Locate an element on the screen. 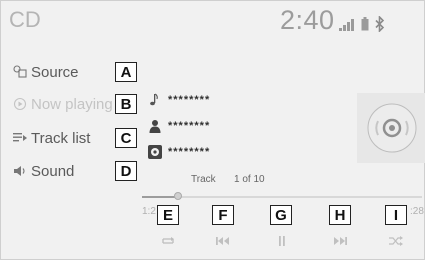 The image size is (425, 260). pause-button is located at coordinates (282, 241).